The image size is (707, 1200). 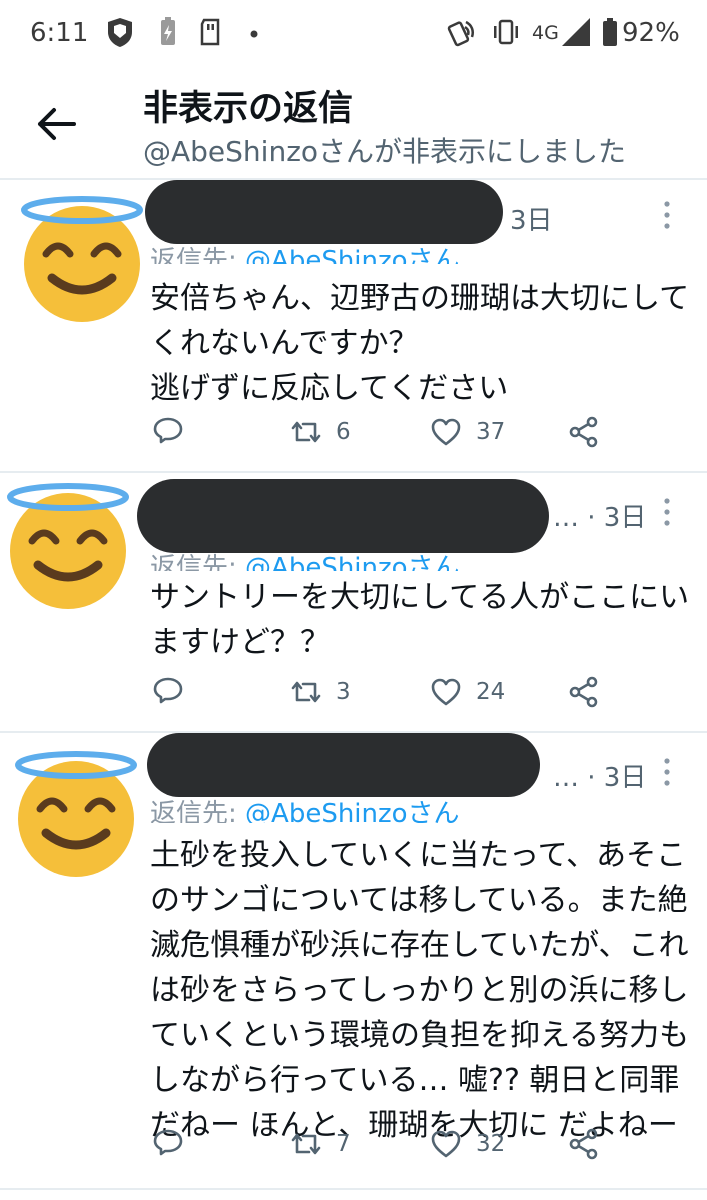 What do you see at coordinates (420, 620) in the screenshot?
I see `tweet-text: サントリーを大切にしてる人がここにい ますけど？？` at bounding box center [420, 620].